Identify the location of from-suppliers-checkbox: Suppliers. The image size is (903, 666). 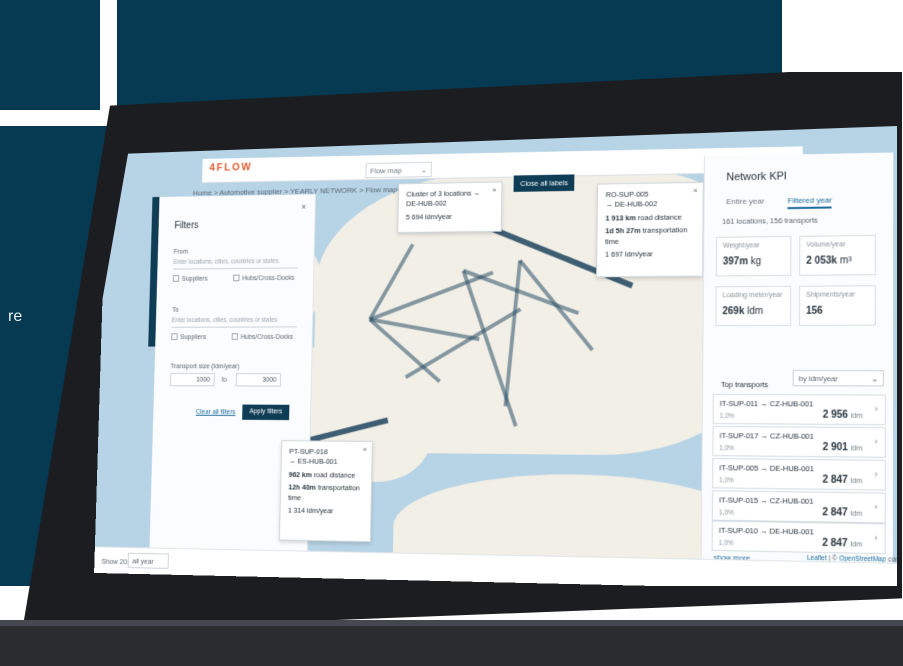
(190, 279).